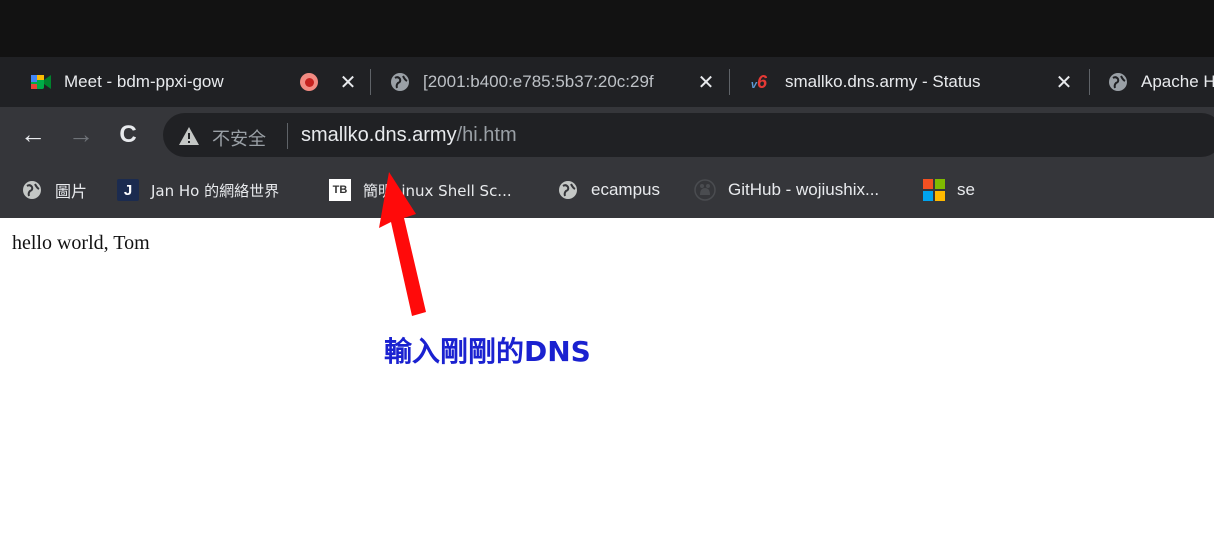  Describe the element at coordinates (759, 81) in the screenshot. I see `v6-icon: v6` at that location.